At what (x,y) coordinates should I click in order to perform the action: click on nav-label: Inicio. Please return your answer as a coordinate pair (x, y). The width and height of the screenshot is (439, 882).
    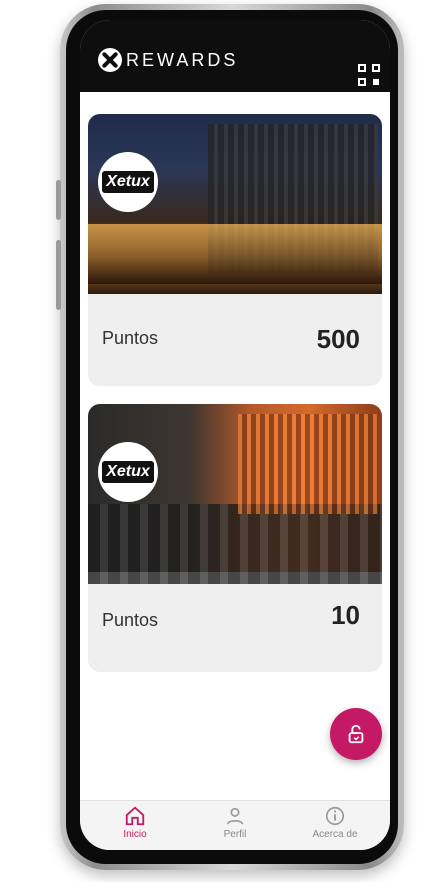
    Looking at the image, I should click on (135, 834).